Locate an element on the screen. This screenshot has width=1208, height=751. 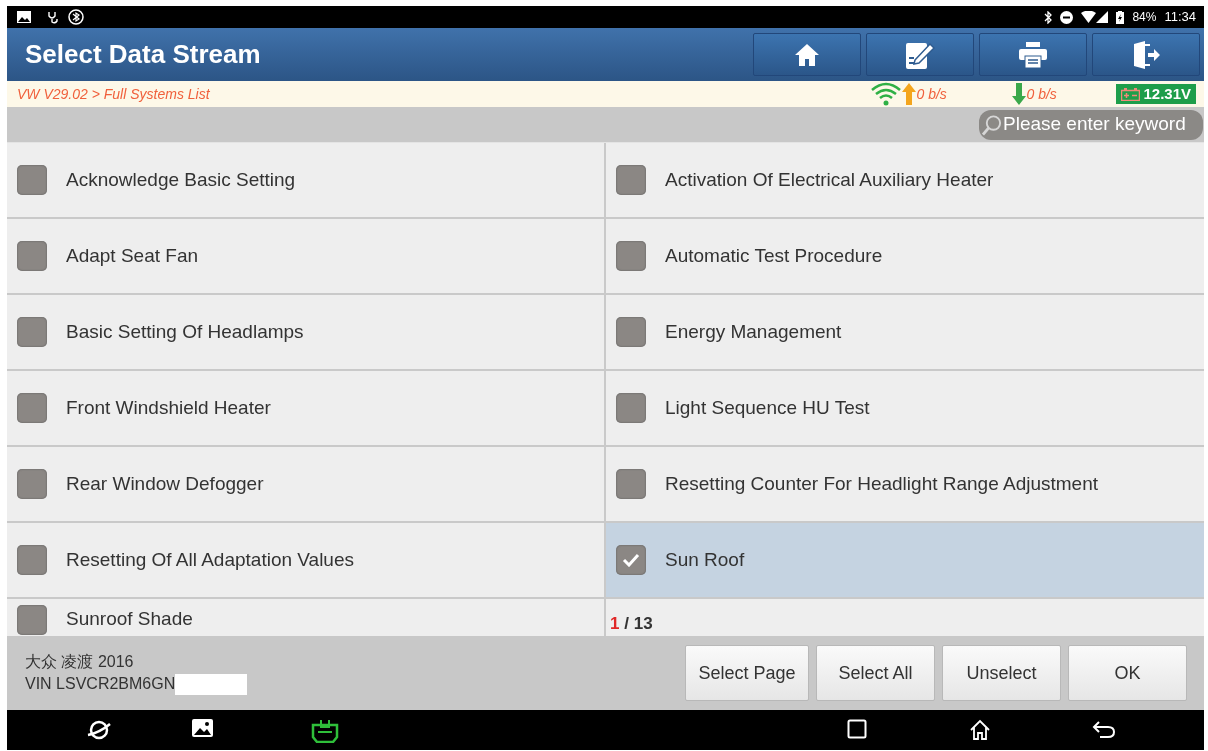
vci-connector-icon is located at coordinates (325, 731).